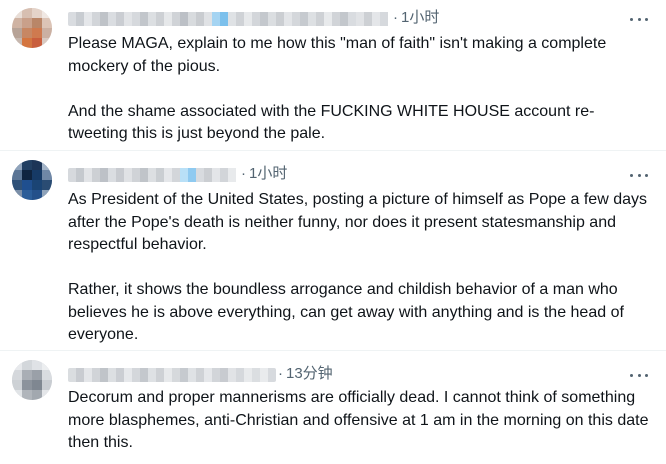  Describe the element at coordinates (309, 373) in the screenshot. I see `reply-timestamp: 13分钟` at that location.